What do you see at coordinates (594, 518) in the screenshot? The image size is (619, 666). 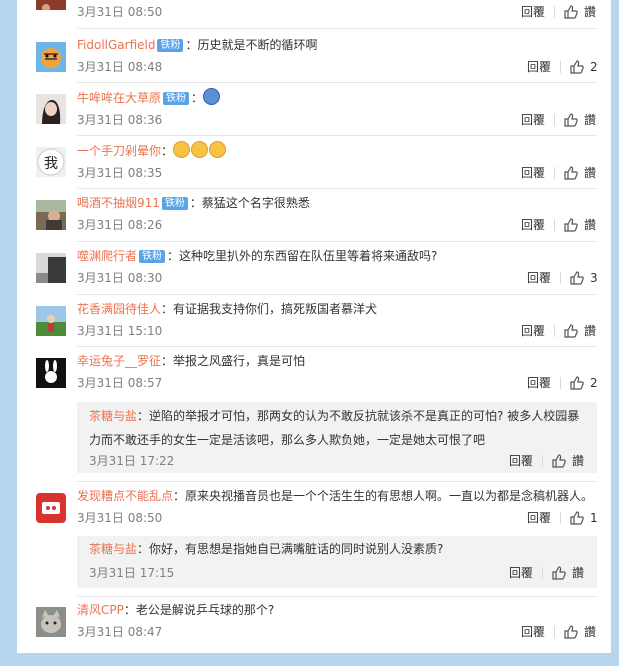 I see `like-count: 1` at bounding box center [594, 518].